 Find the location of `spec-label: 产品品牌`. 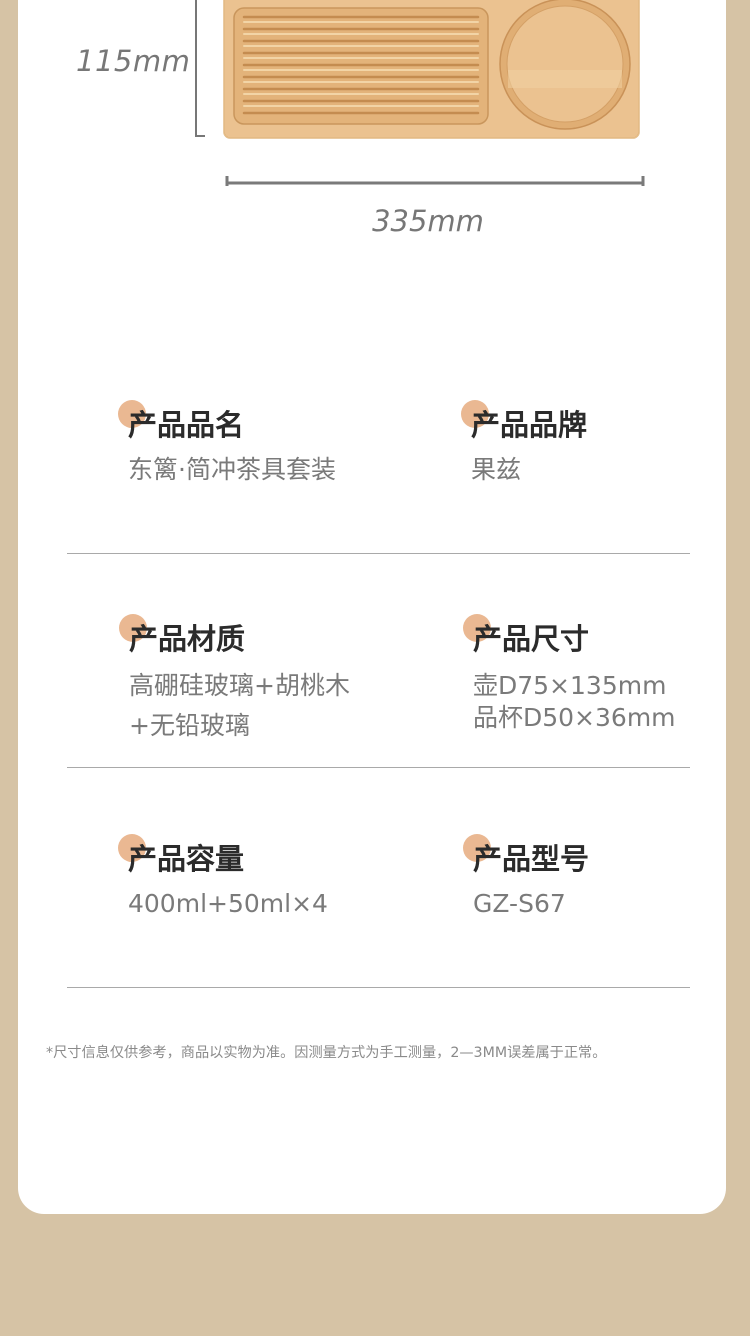

spec-label: 产品品牌 is located at coordinates (529, 425).